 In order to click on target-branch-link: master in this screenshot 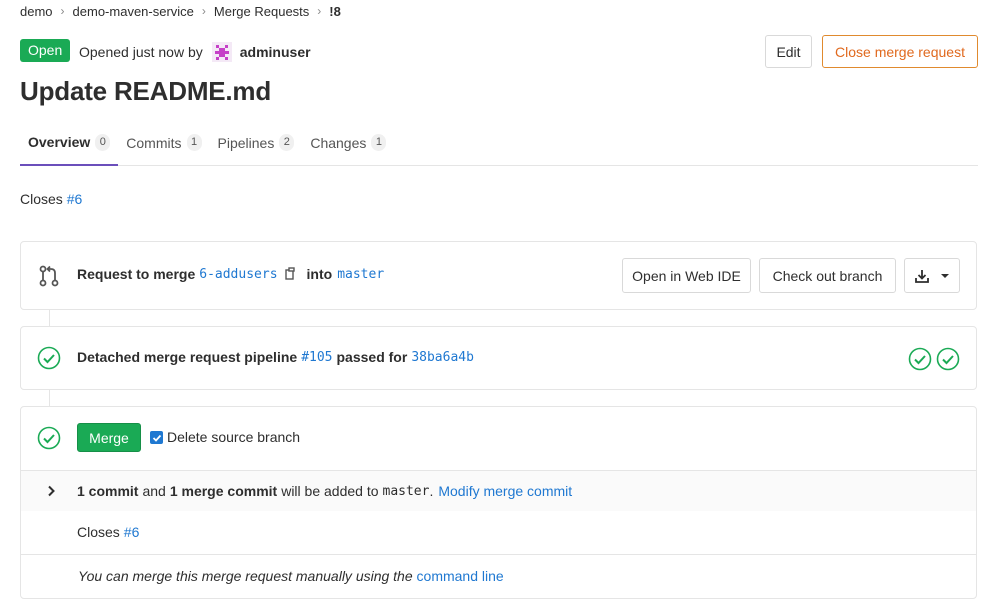, I will do `click(360, 274)`.